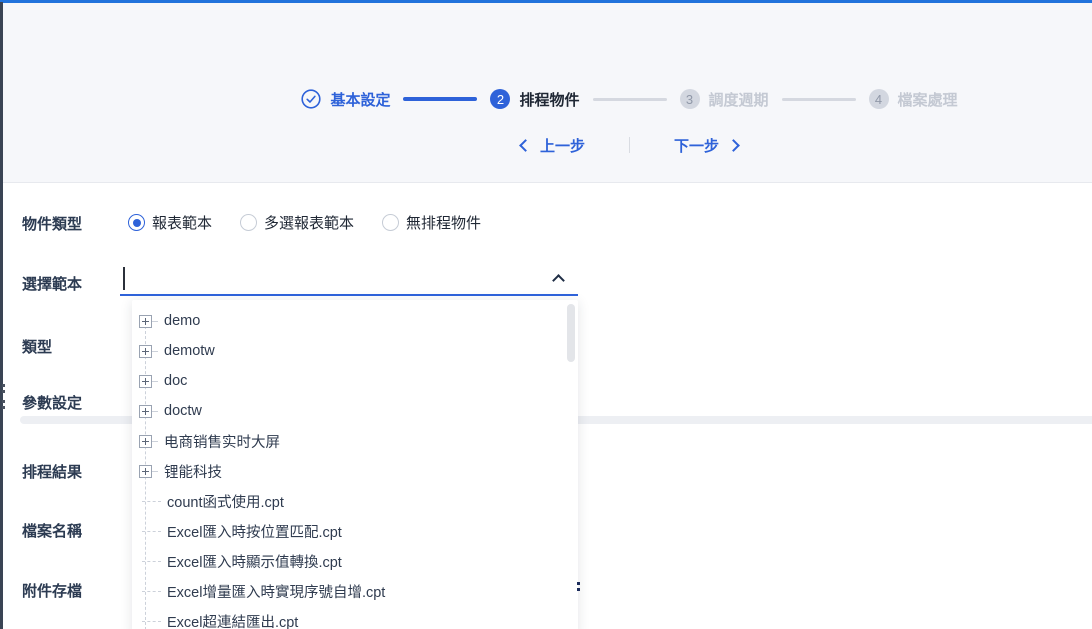  I want to click on step-label: 排程物件, so click(549, 100).